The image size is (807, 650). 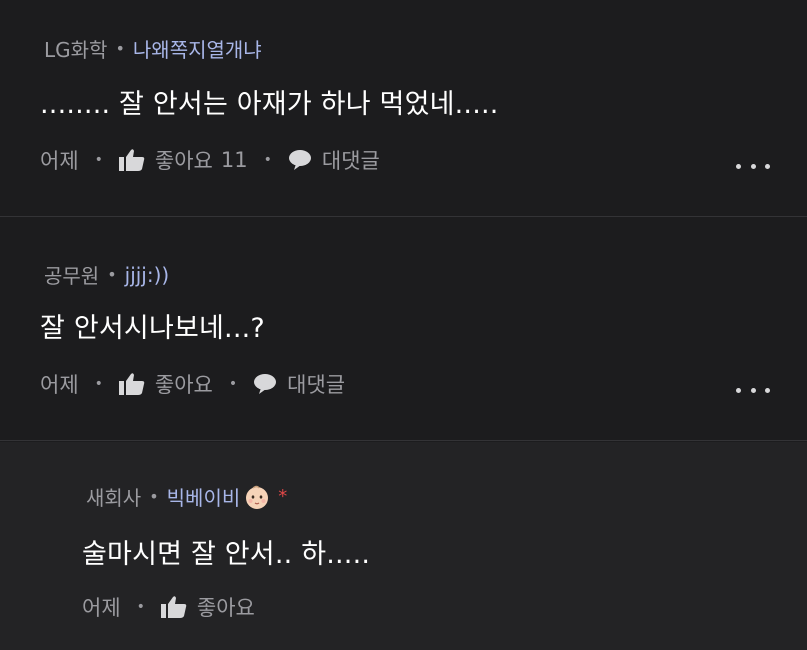 I want to click on comment-text: 잘 안서시나보네...?, so click(x=152, y=328).